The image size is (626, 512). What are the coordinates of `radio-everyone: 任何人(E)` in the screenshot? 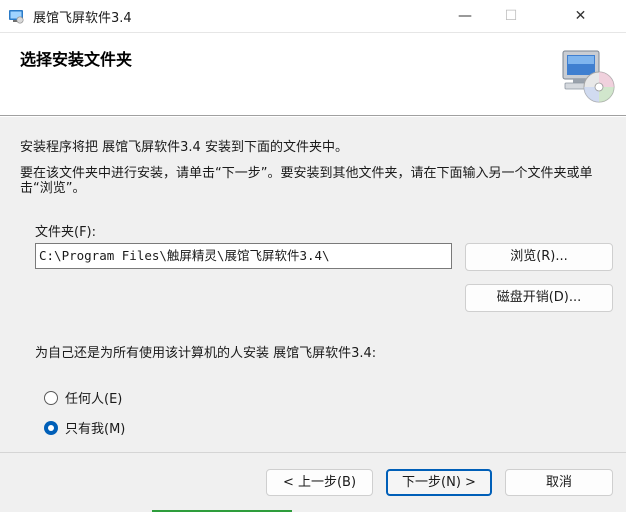 It's located at (83, 397).